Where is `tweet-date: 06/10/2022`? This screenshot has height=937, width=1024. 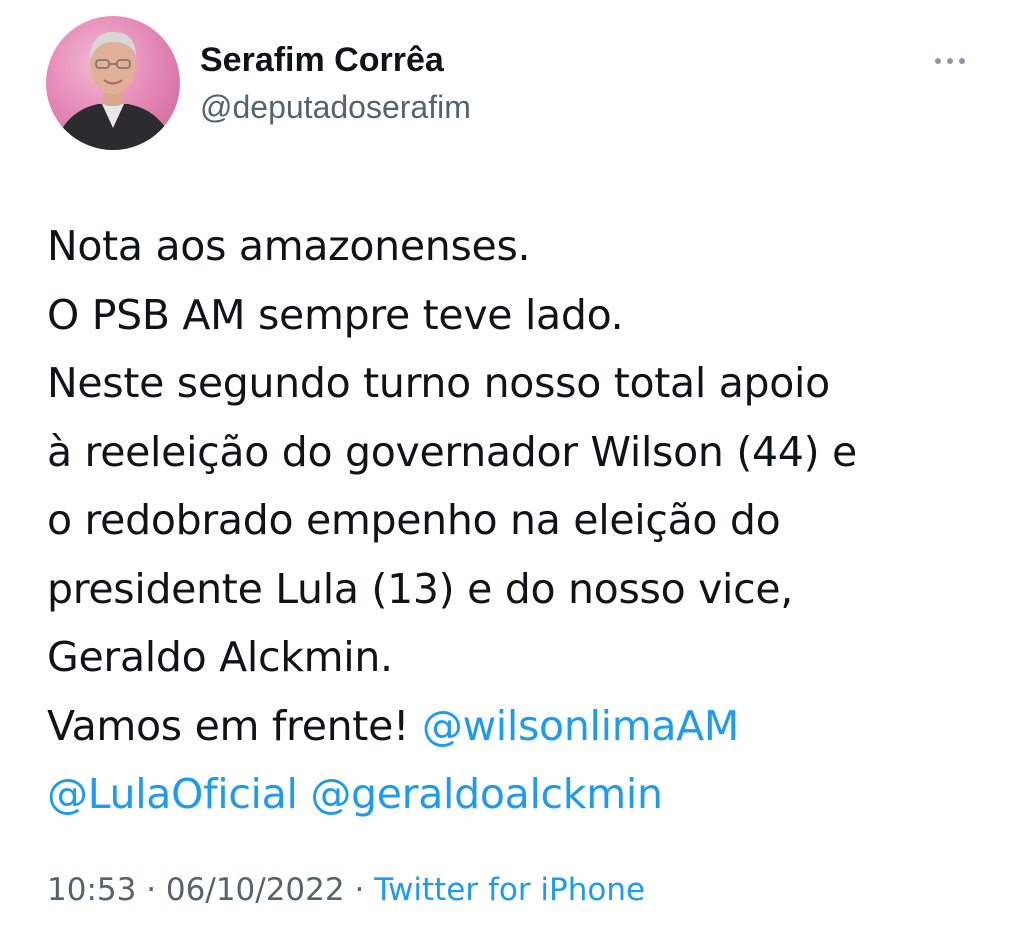
tweet-date: 06/10/2022 is located at coordinates (255, 890).